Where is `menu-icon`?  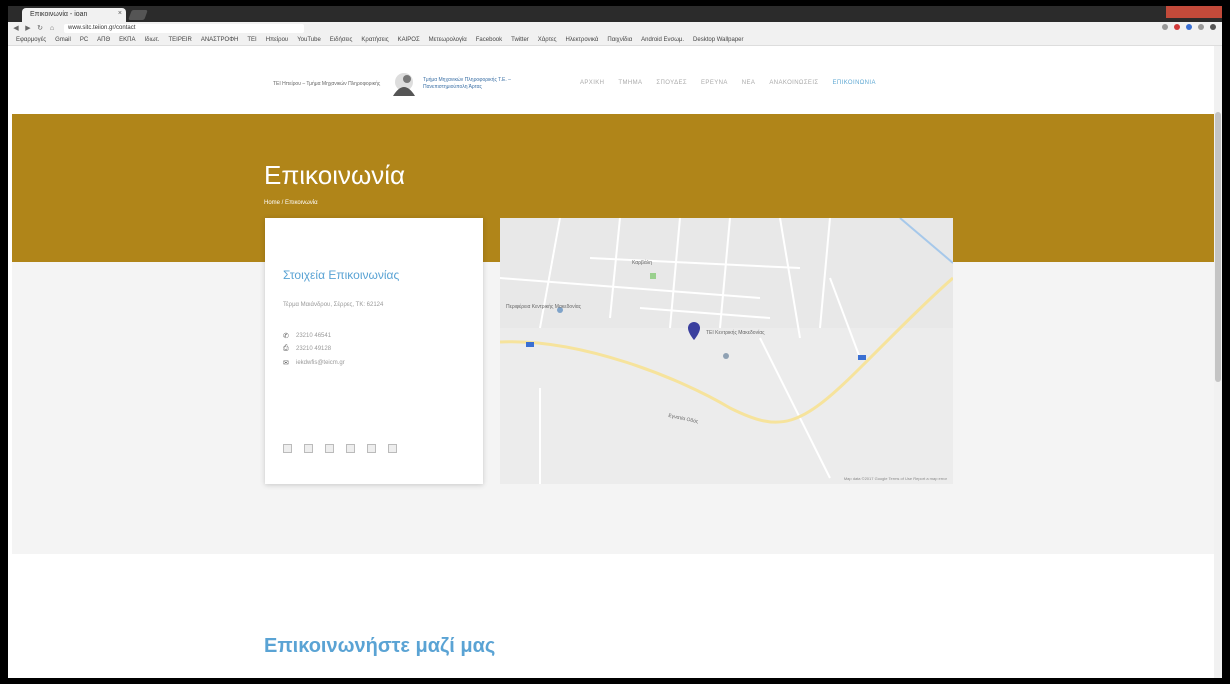 menu-icon is located at coordinates (1213, 27).